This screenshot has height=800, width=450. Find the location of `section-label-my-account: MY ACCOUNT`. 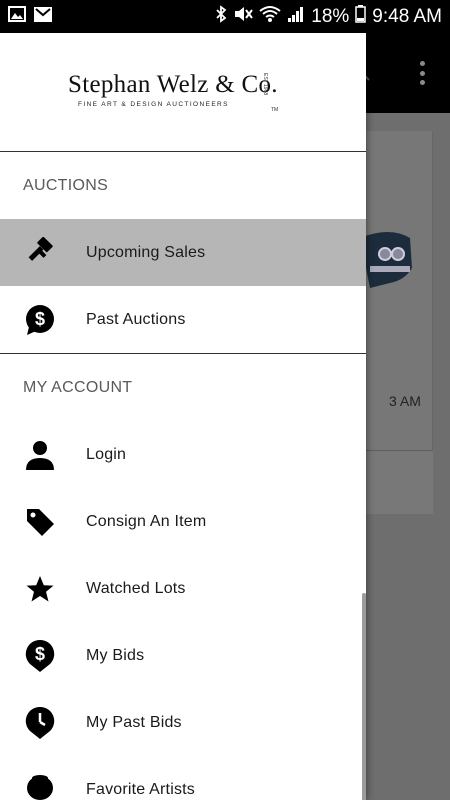

section-label-my-account: MY ACCOUNT is located at coordinates (78, 387).